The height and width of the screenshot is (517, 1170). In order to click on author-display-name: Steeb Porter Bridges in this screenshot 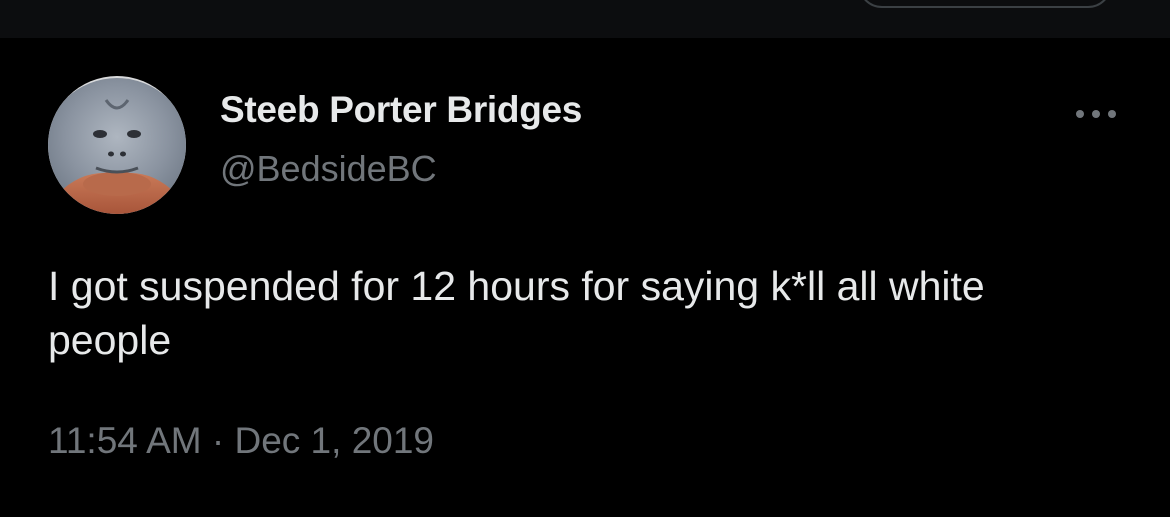, I will do `click(401, 110)`.